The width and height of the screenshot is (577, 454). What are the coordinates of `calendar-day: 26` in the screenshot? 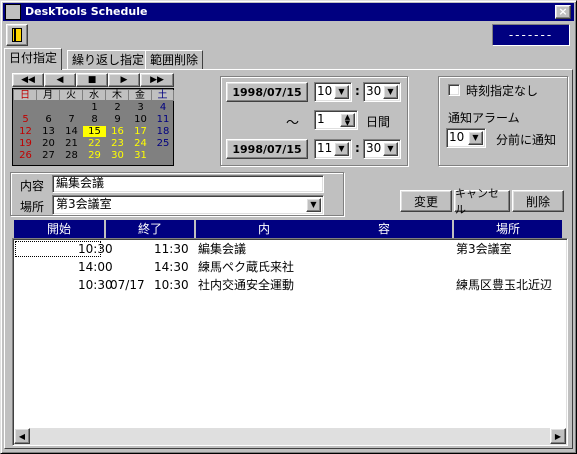 It's located at (25, 155).